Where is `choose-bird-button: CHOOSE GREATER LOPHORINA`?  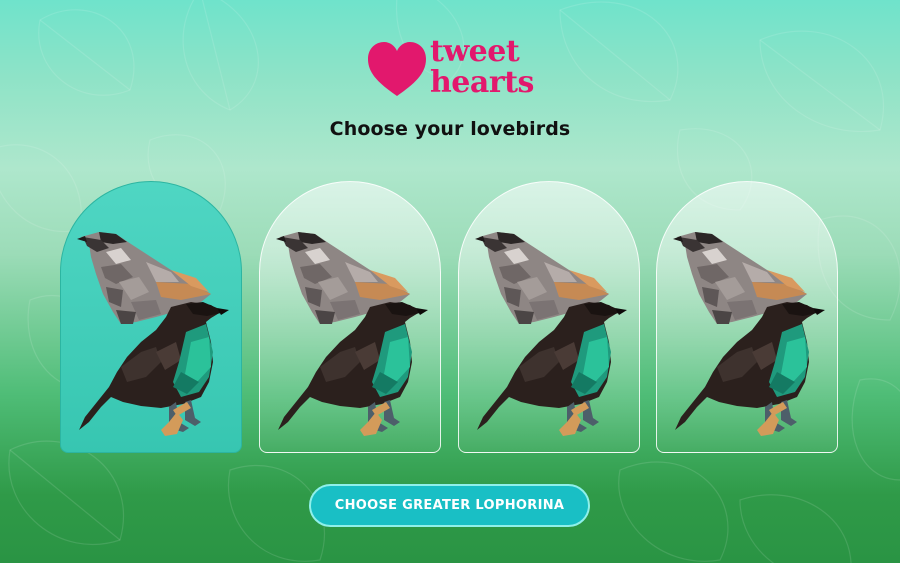
choose-bird-button: CHOOSE GREATER LOPHORINA is located at coordinates (449, 505).